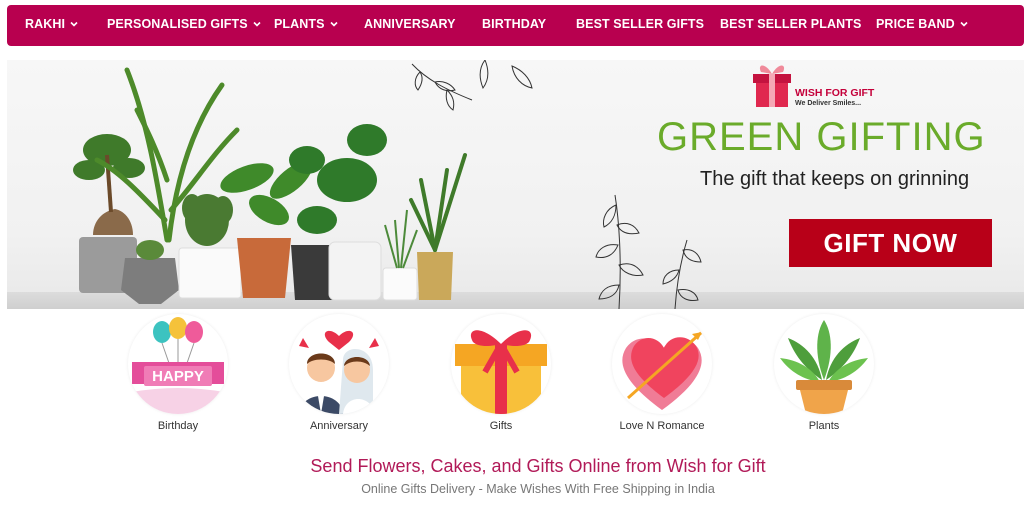 The width and height of the screenshot is (1024, 505). I want to click on category-plants: Plants, so click(824, 374).